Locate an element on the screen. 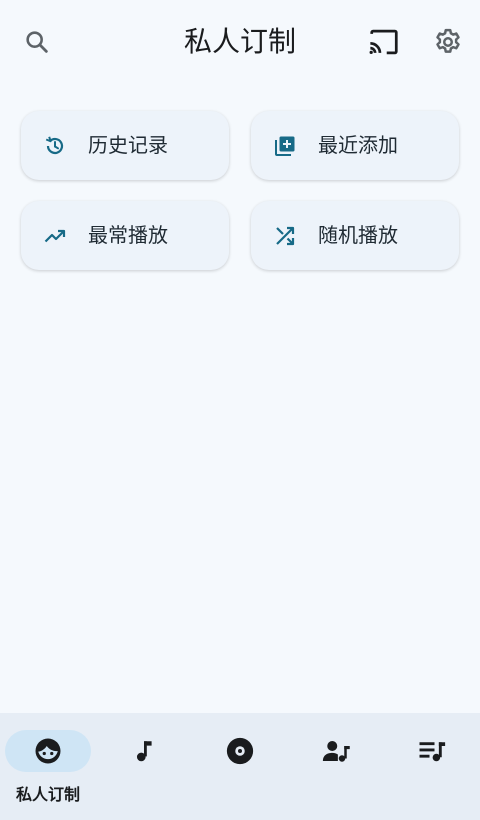 Image resolution: width=480 pixels, height=820 pixels. most-played-card: 最常播放 is located at coordinates (125, 235).